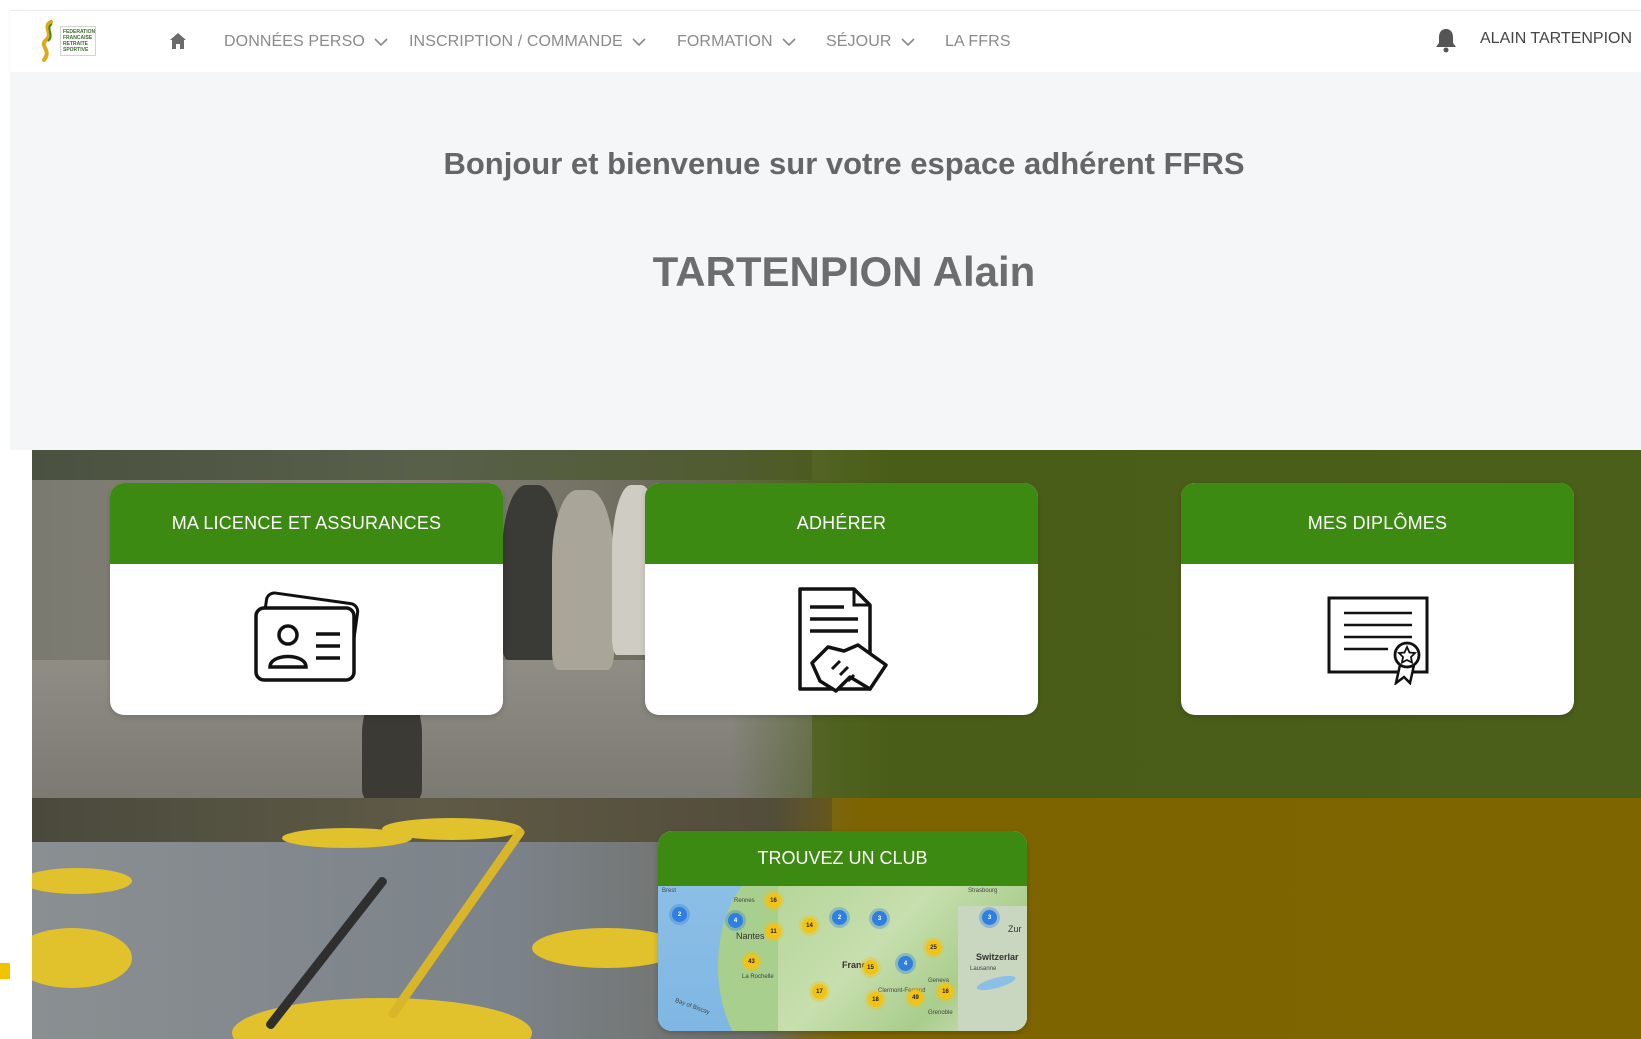 The width and height of the screenshot is (1641, 1039). Describe the element at coordinates (933, 947) in the screenshot. I see `club-cluster-marker: 25` at that location.